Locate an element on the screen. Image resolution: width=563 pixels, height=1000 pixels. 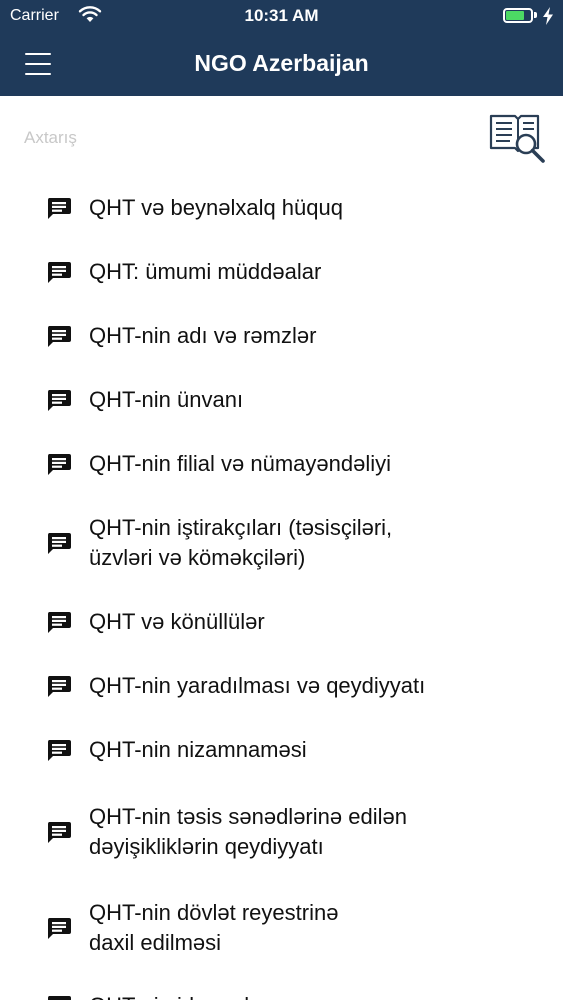
topic-item: QHT və könüllülər is located at coordinates (281, 622).